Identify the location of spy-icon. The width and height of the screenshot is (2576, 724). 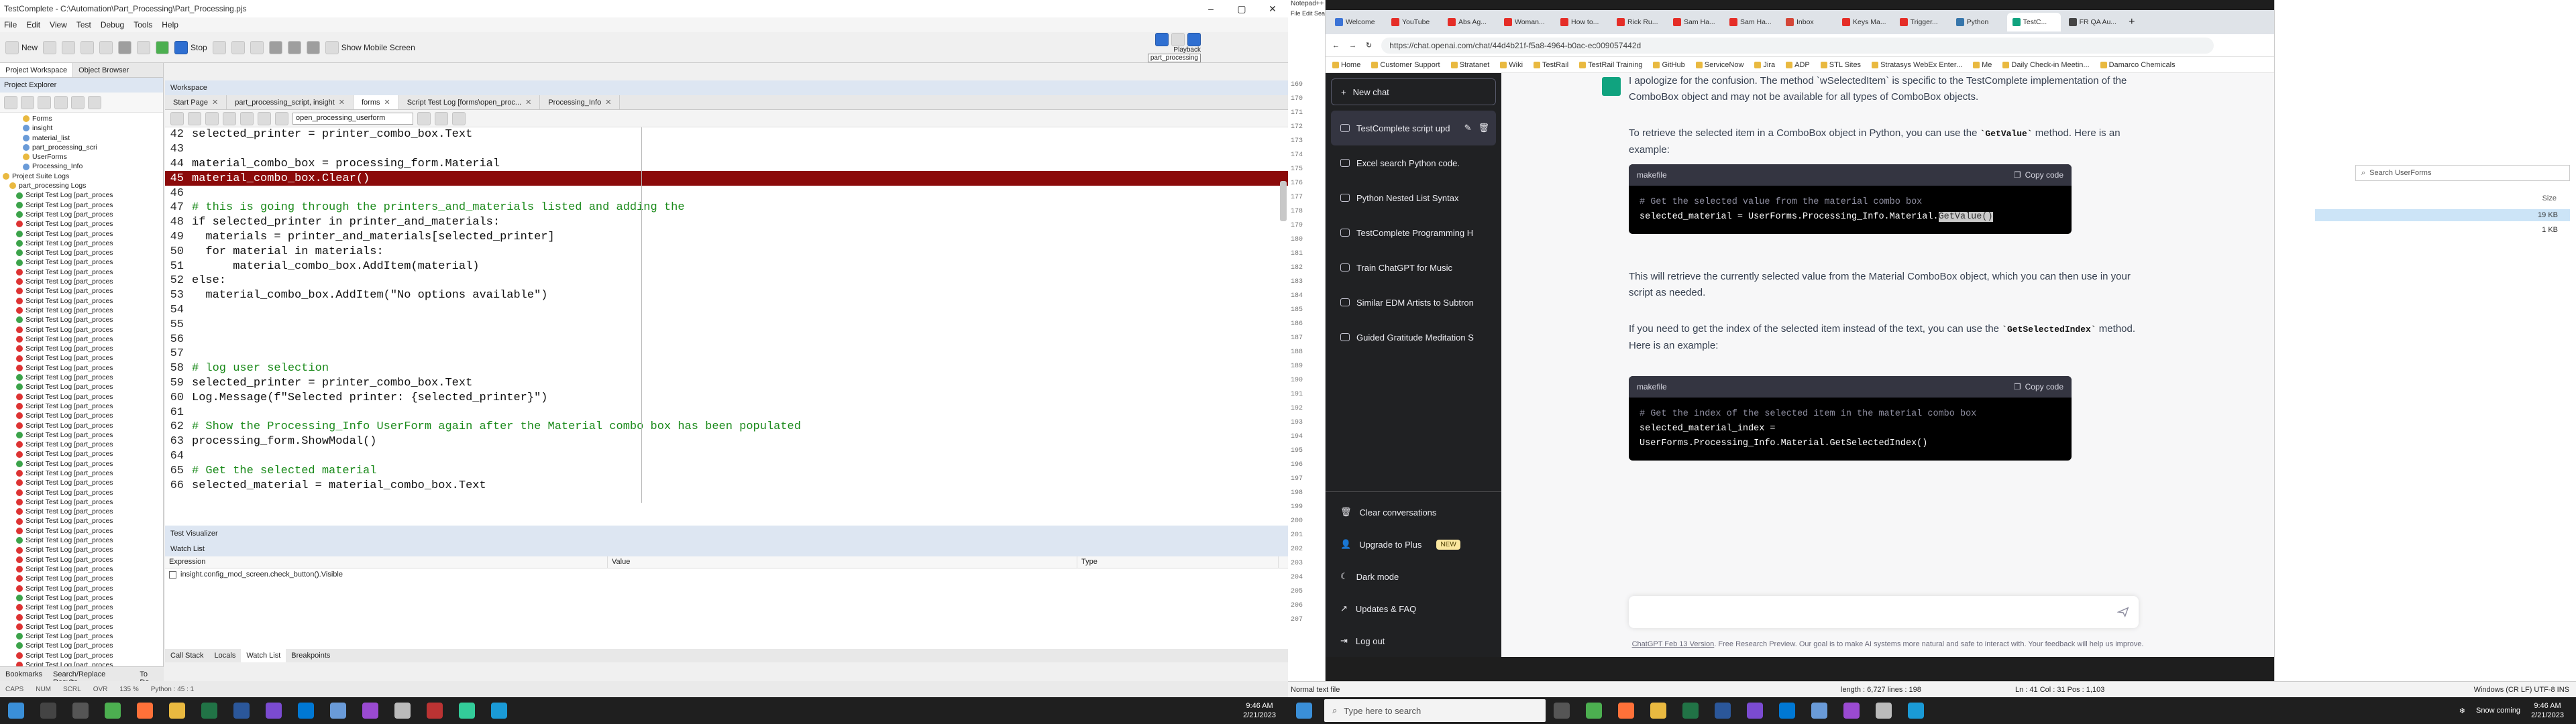
(275, 47).